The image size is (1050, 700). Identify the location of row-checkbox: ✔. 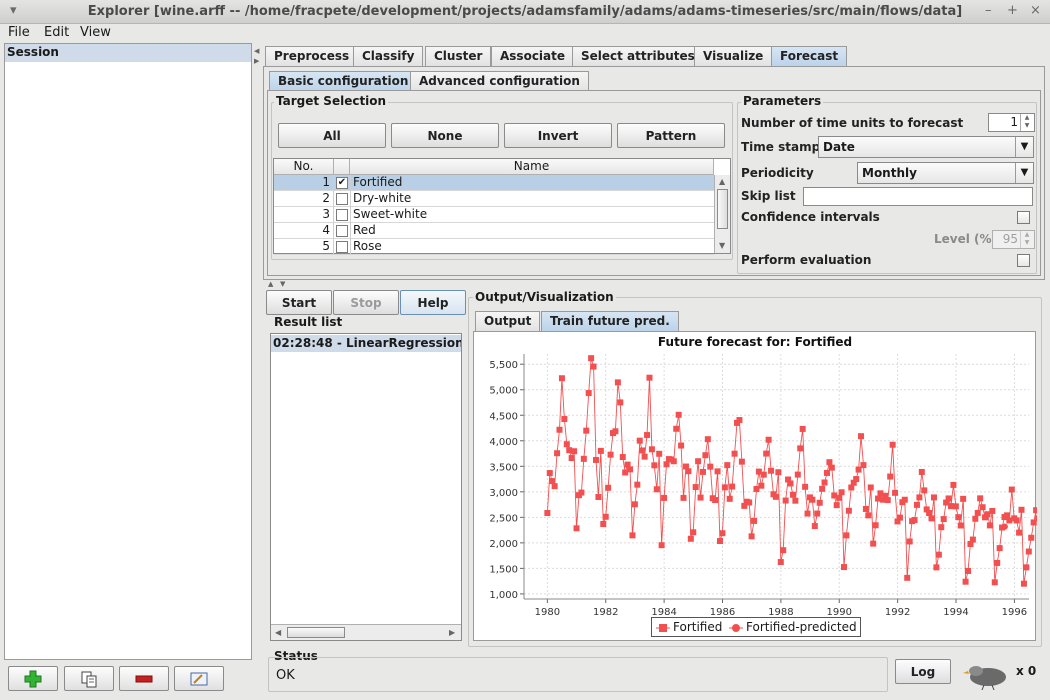
(342, 183).